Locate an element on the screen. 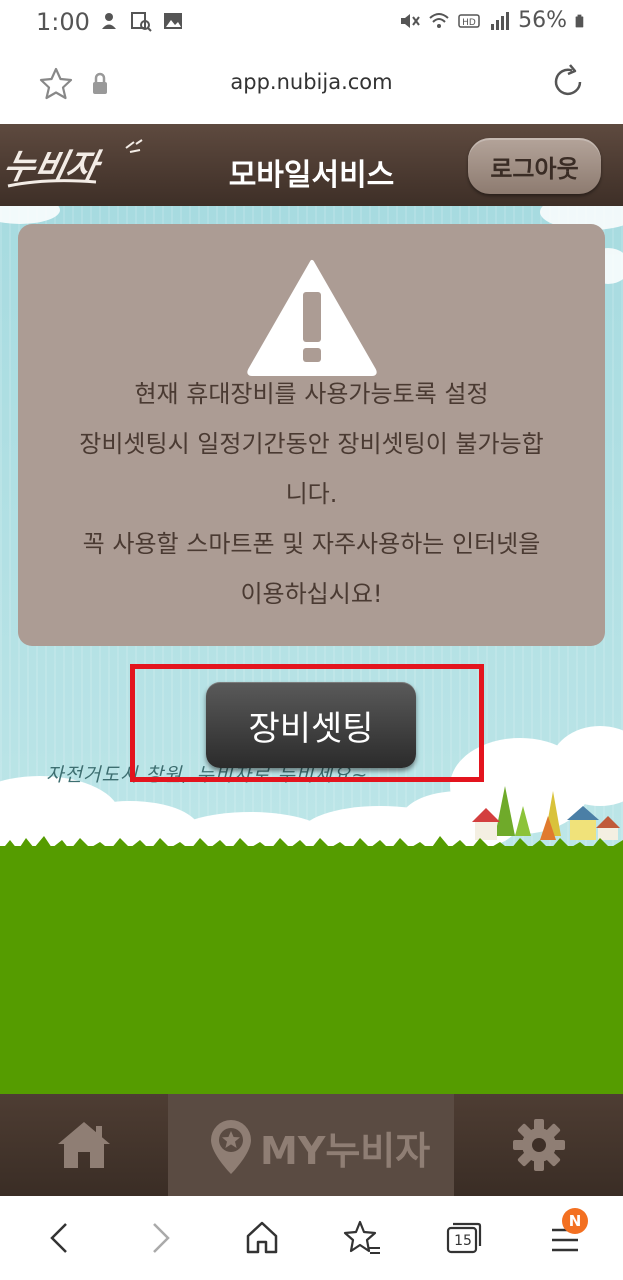  nav-home is located at coordinates (84, 1145).